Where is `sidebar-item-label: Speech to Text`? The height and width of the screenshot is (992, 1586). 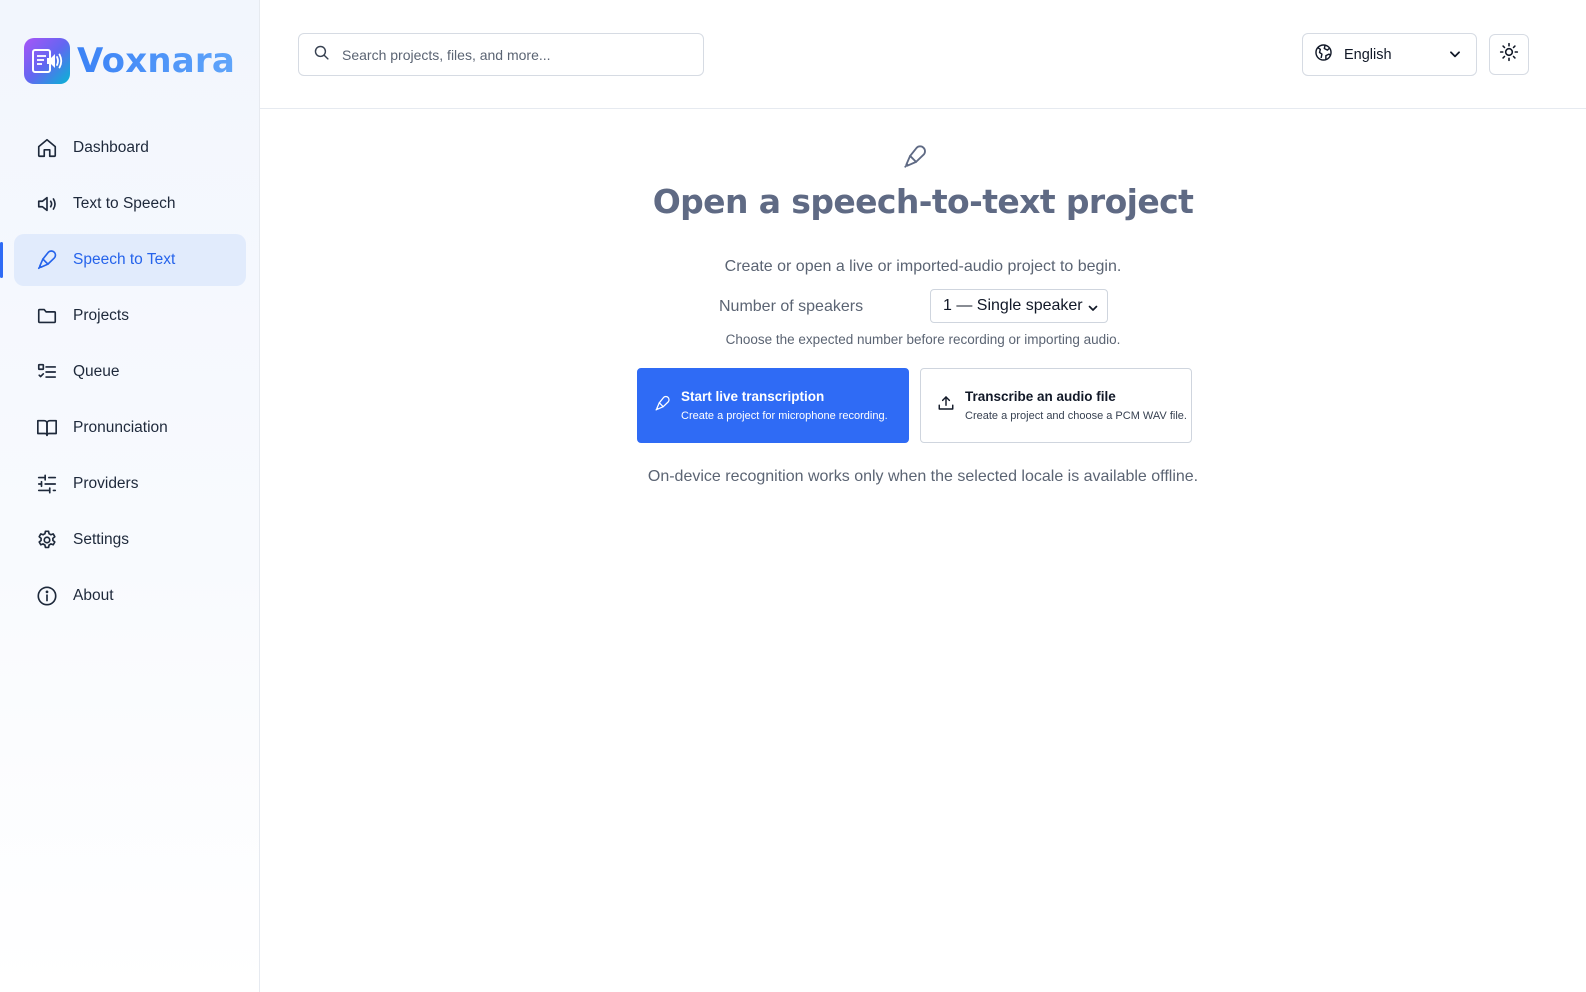
sidebar-item-label: Speech to Text is located at coordinates (124, 259).